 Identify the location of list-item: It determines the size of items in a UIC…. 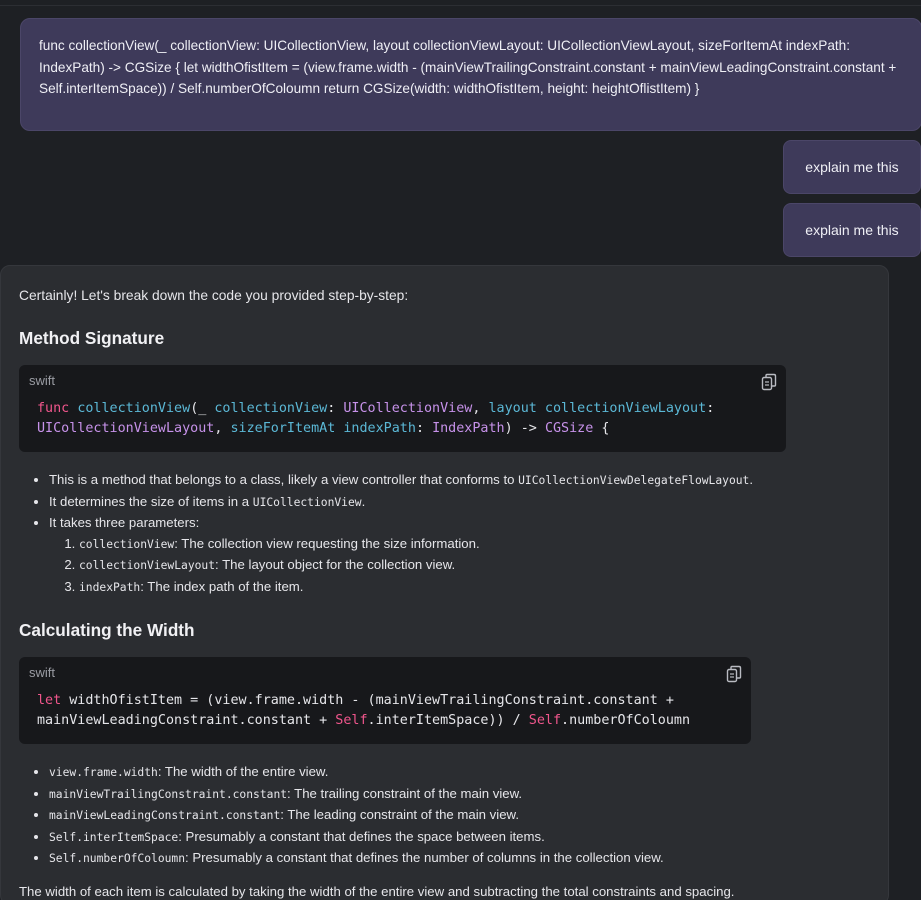
(459, 503).